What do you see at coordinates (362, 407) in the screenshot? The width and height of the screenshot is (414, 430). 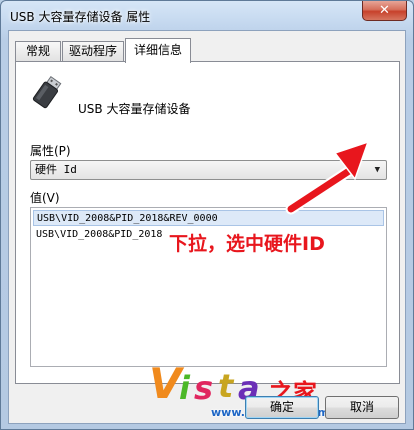 I see `cancel-button: 取消` at bounding box center [362, 407].